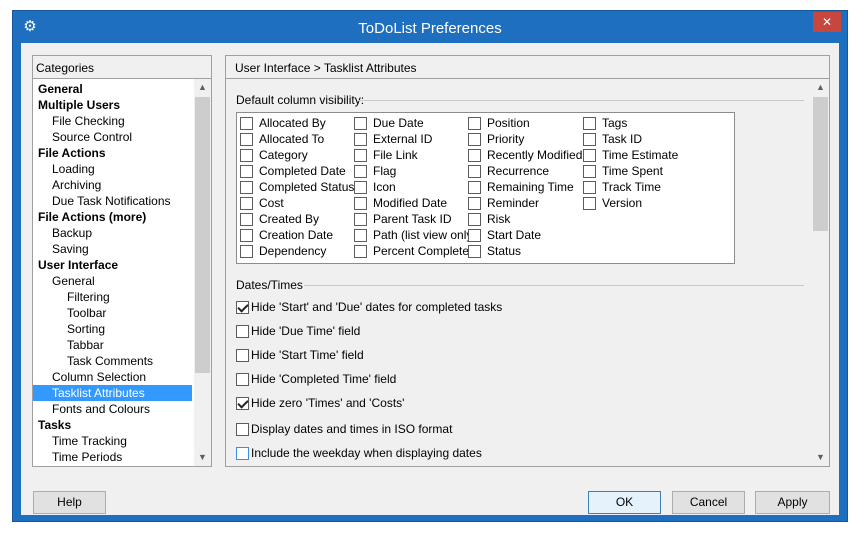  I want to click on category-item: Sorting, so click(113, 329).